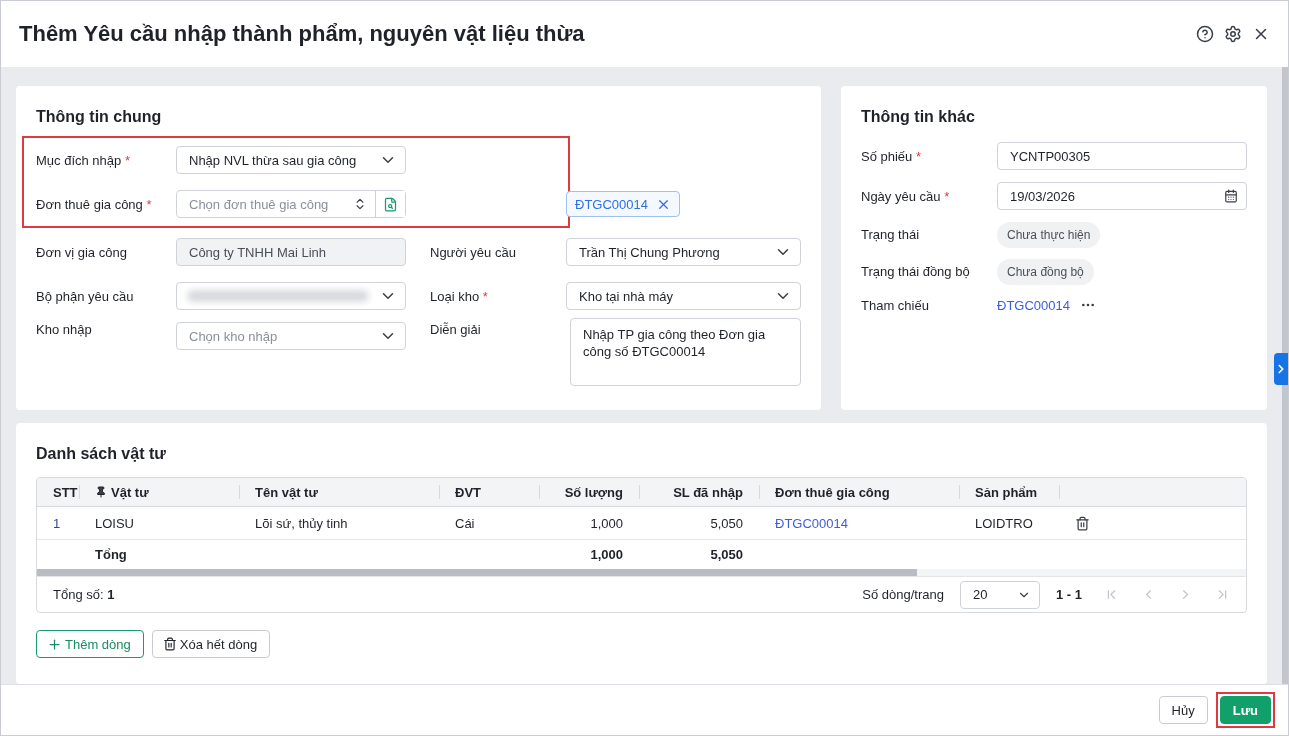 Image resolution: width=1289 pixels, height=736 pixels. Describe the element at coordinates (339, 523) in the screenshot. I see `table-cell: Lõi sứ, thủy tinh` at that location.